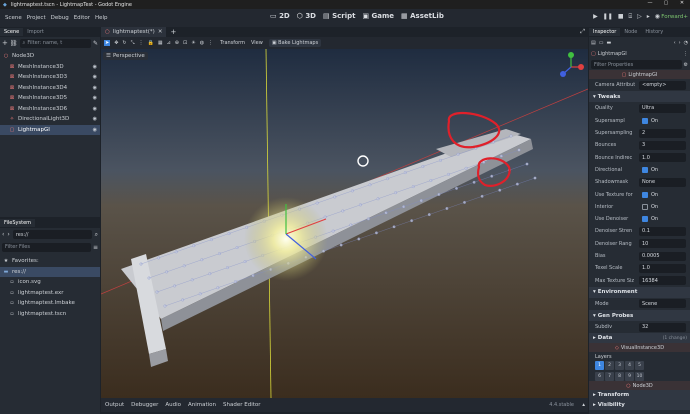  I want to click on prop-texel-scale: Texel Scale 1.0, so click(639, 268).